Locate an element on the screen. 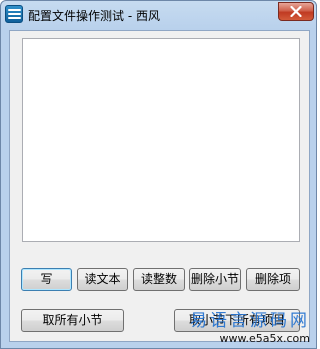 This screenshot has height=349, width=320. app-stack-icon is located at coordinates (14, 14).